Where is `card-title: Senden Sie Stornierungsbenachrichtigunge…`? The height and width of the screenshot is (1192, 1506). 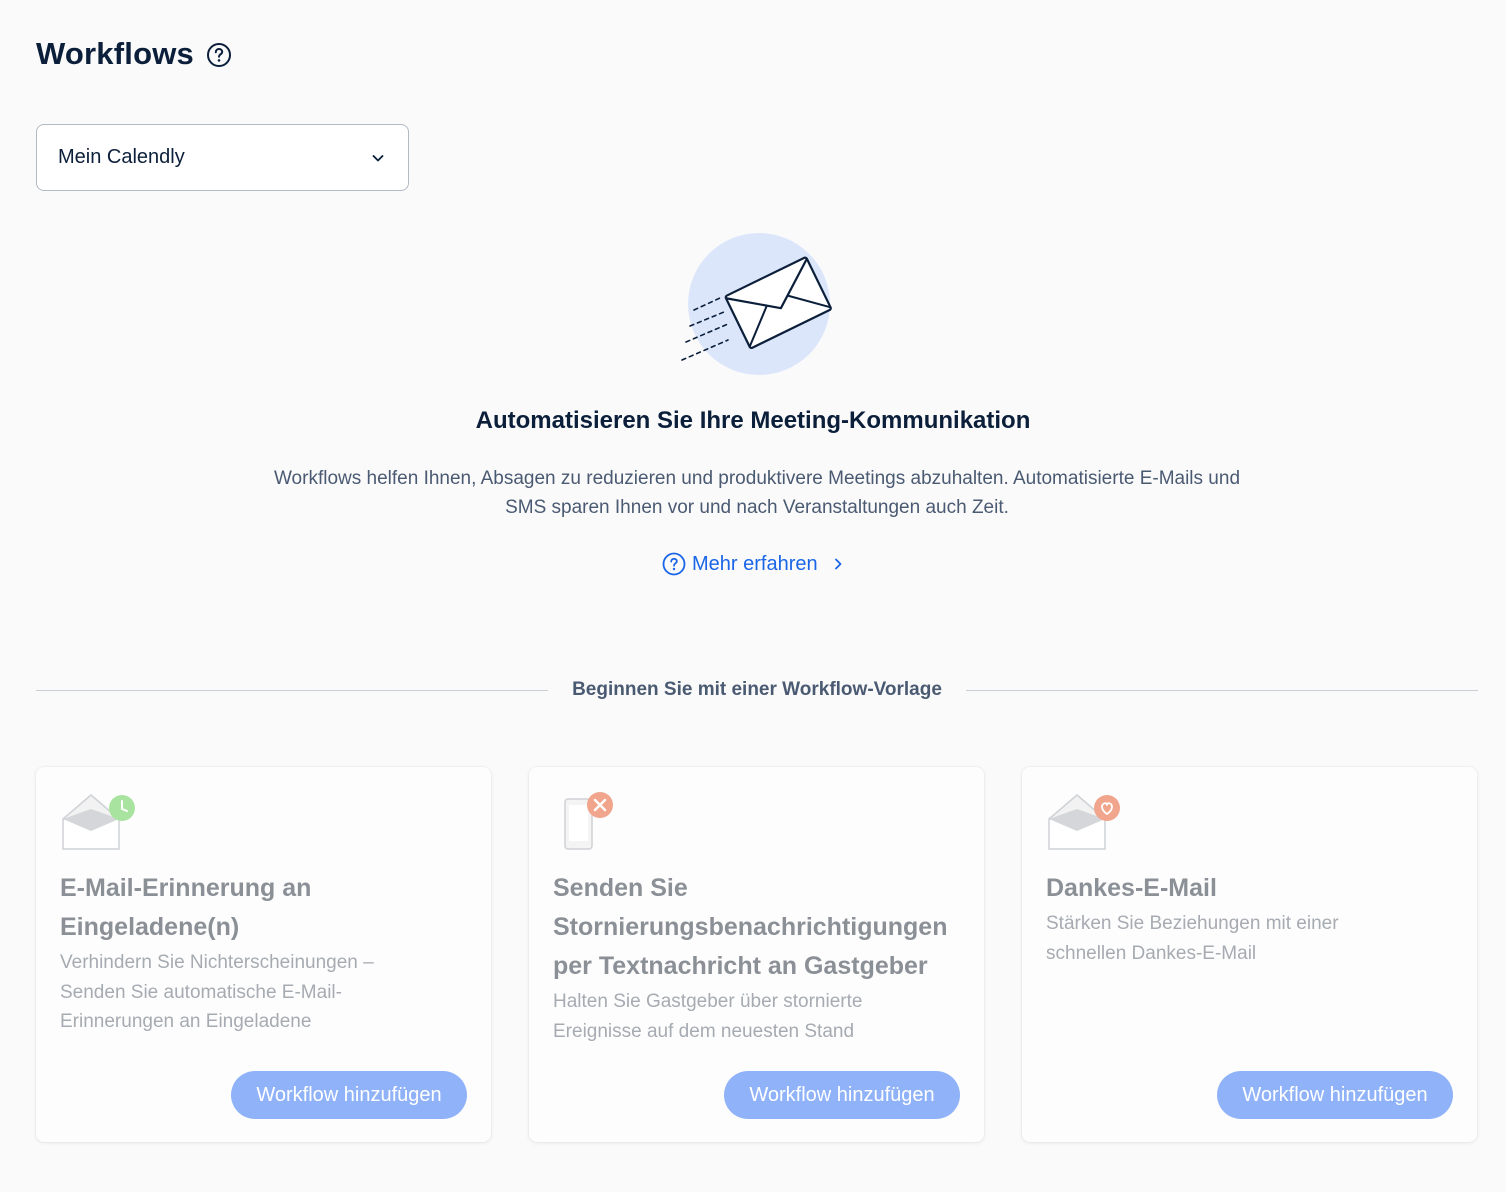
card-title: Senden Sie Stornierungsbenachrichtigunge… is located at coordinates (750, 927).